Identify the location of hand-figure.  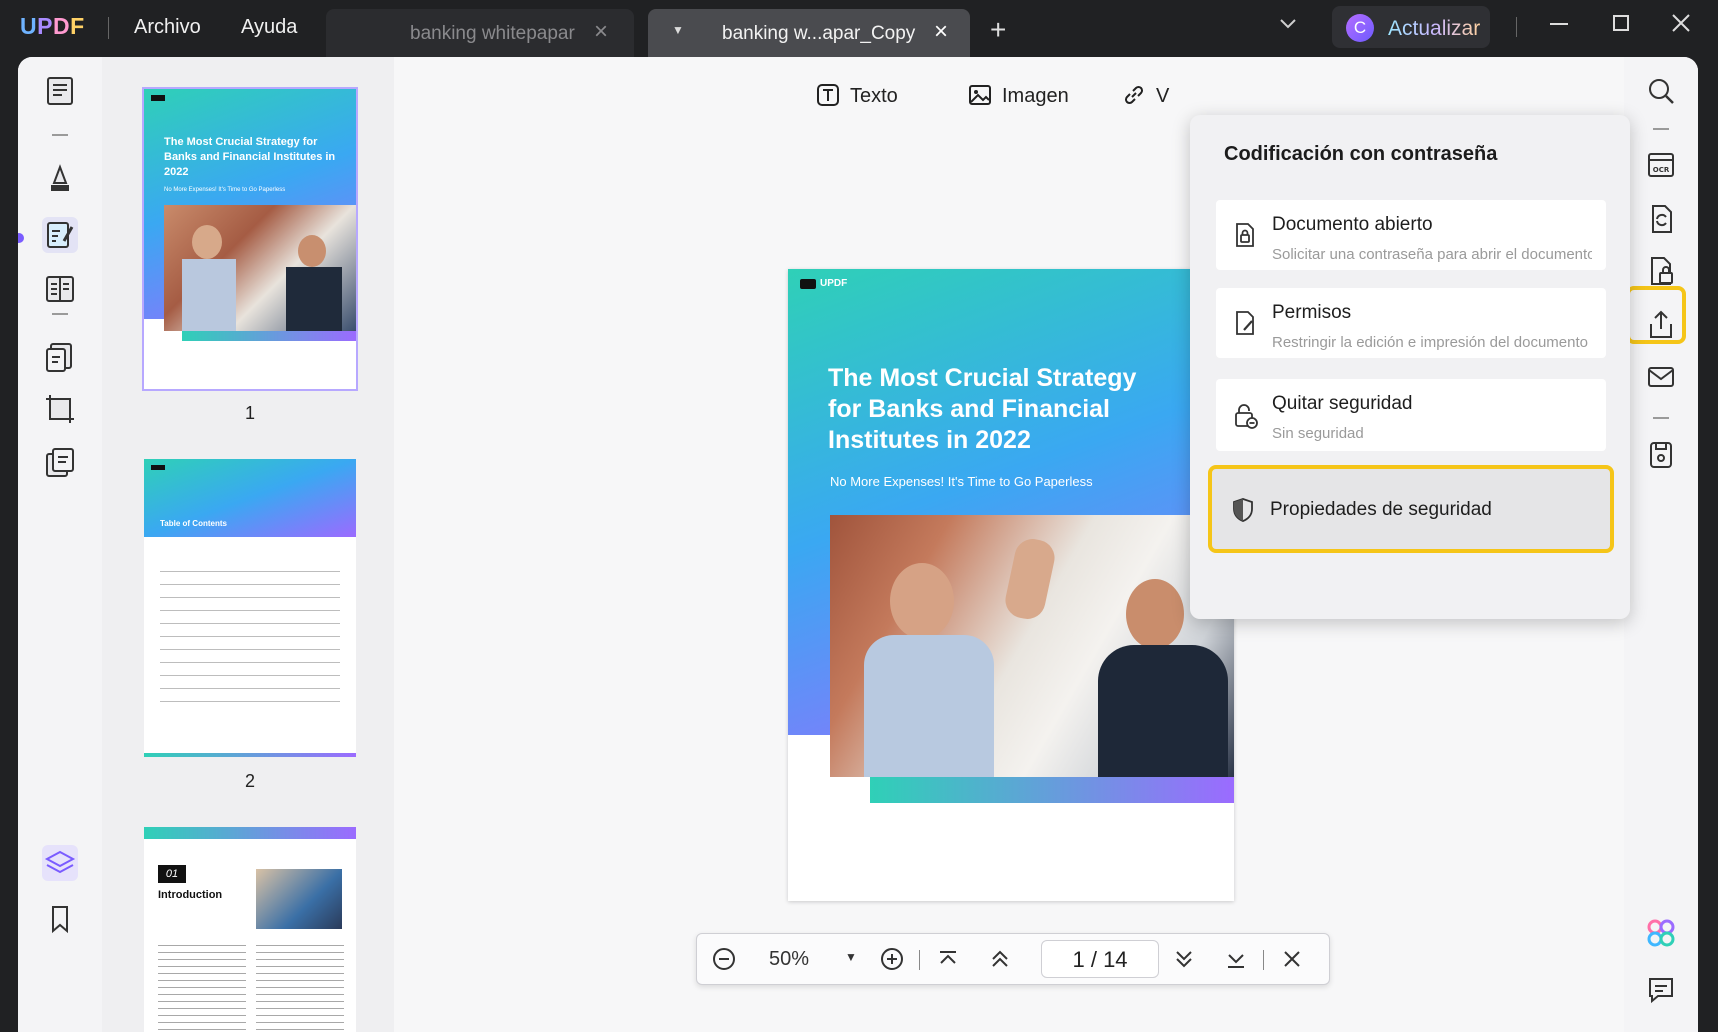
(1030, 579).